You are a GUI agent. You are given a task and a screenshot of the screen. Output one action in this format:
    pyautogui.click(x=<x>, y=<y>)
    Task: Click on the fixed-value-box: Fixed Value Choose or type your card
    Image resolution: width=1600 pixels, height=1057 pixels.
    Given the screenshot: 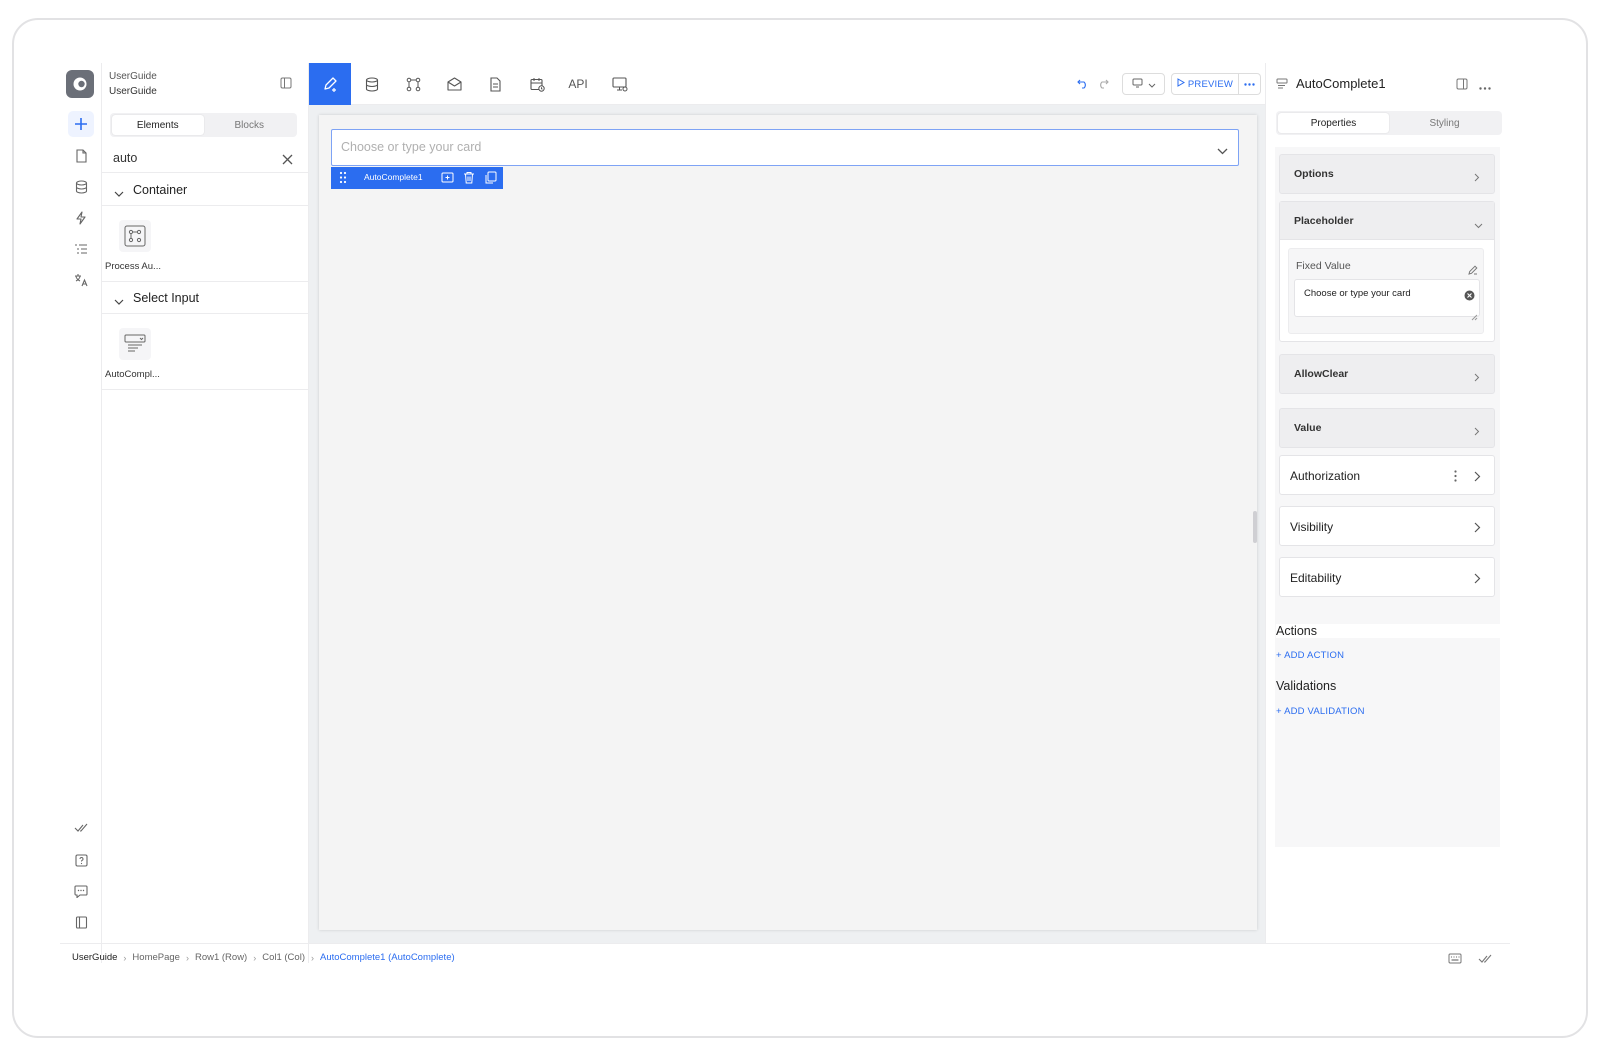 What is the action you would take?
    pyautogui.click(x=1386, y=291)
    